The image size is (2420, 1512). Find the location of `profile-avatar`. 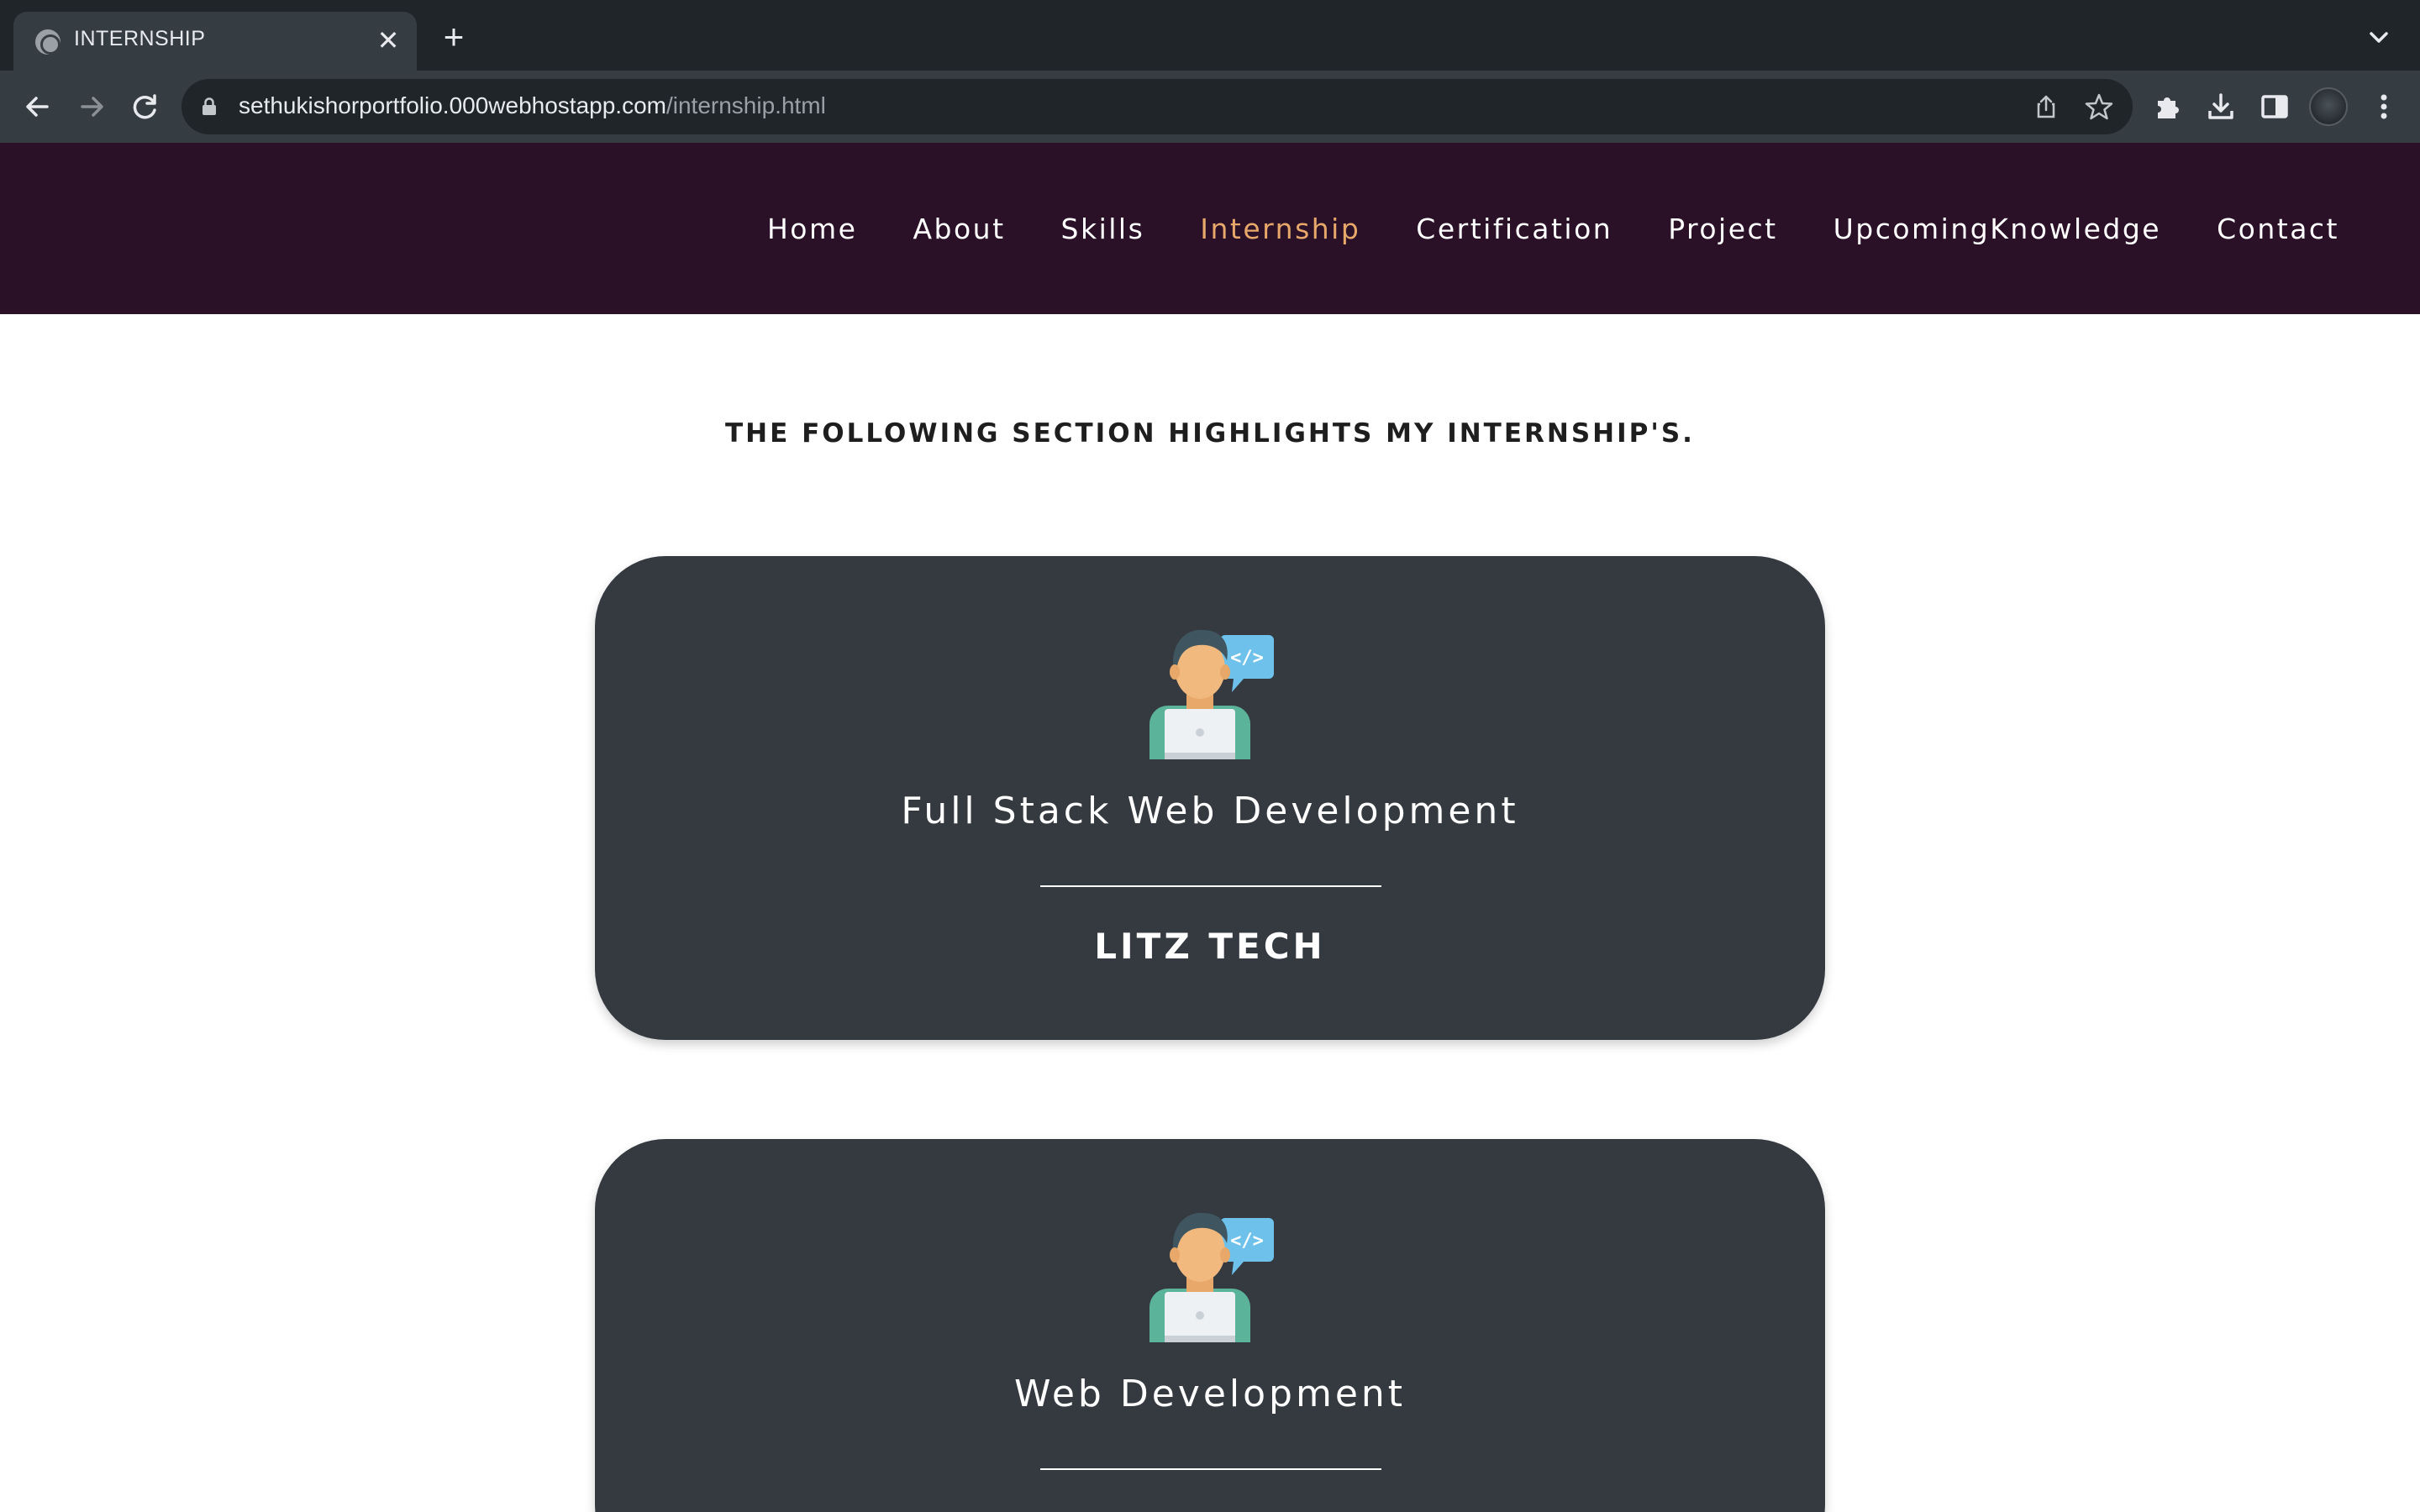

profile-avatar is located at coordinates (2329, 106).